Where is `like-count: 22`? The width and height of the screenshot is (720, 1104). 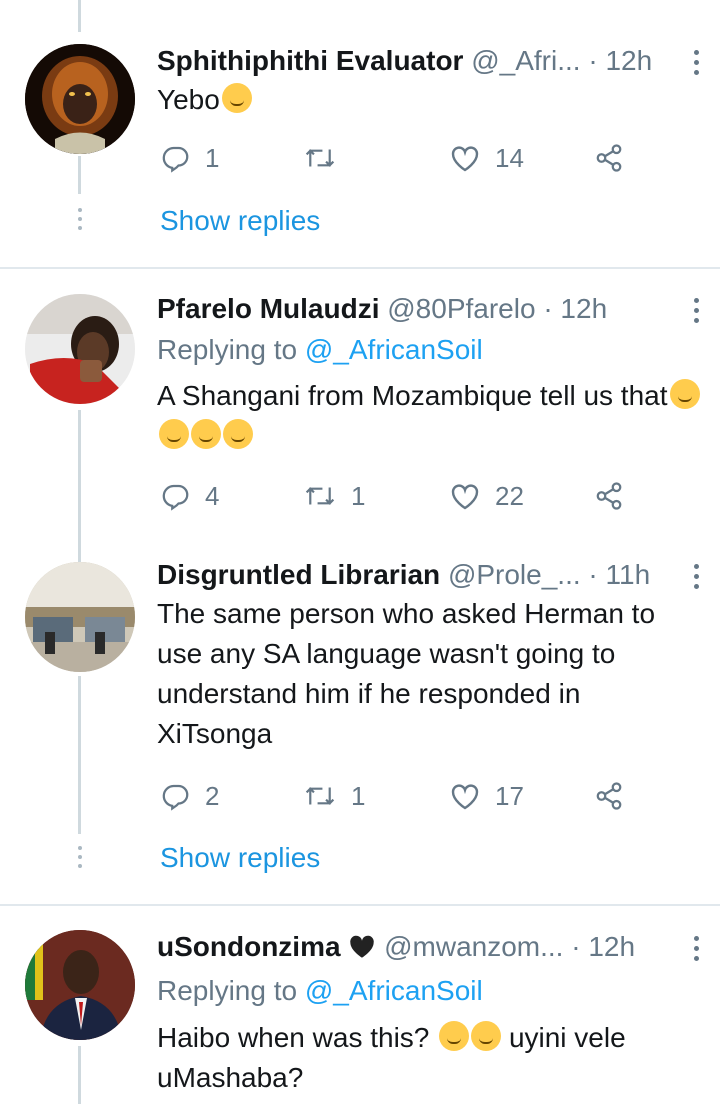 like-count: 22 is located at coordinates (509, 495).